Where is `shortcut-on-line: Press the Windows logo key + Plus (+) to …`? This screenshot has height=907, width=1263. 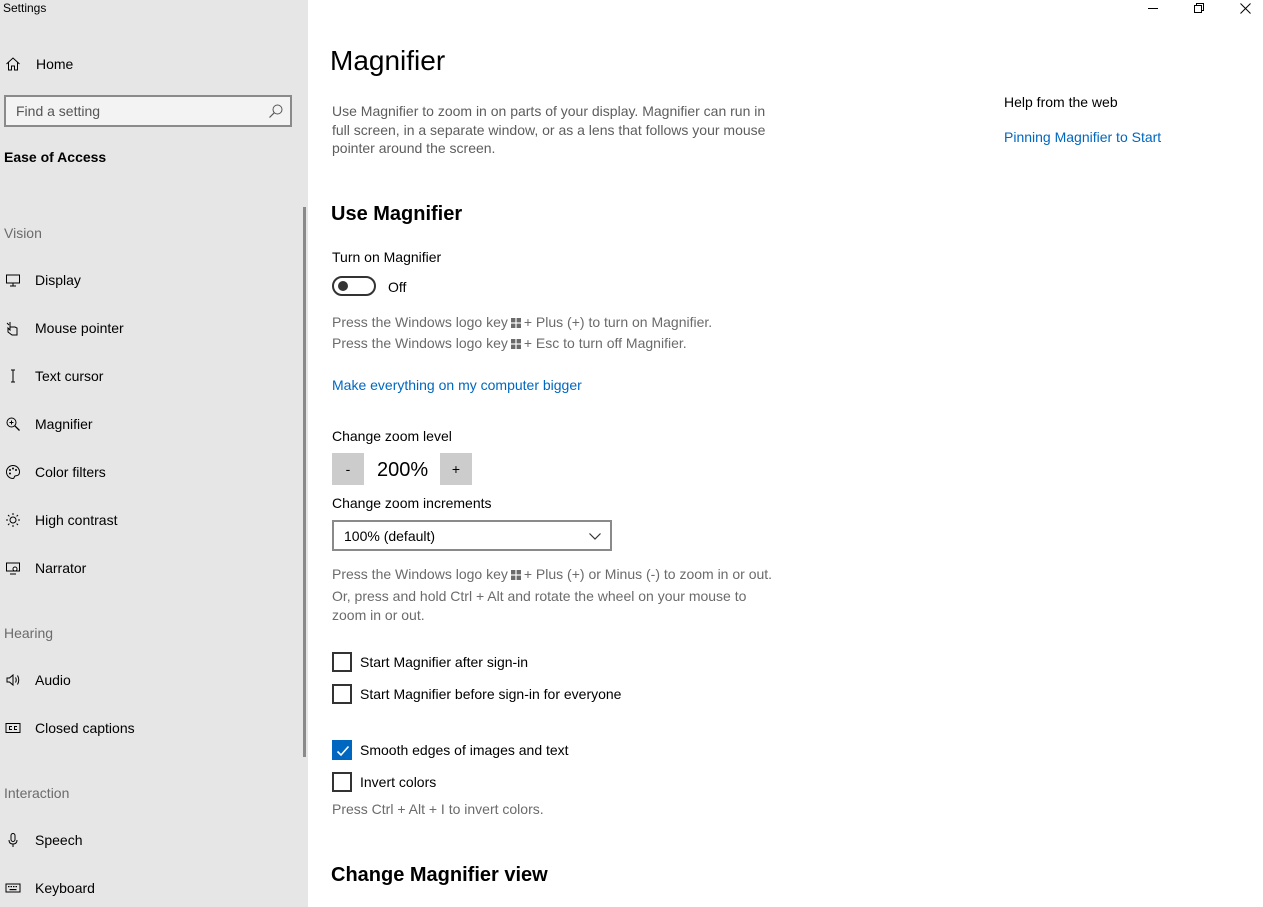 shortcut-on-line: Press the Windows logo key + Plus (+) to … is located at coordinates (522, 323).